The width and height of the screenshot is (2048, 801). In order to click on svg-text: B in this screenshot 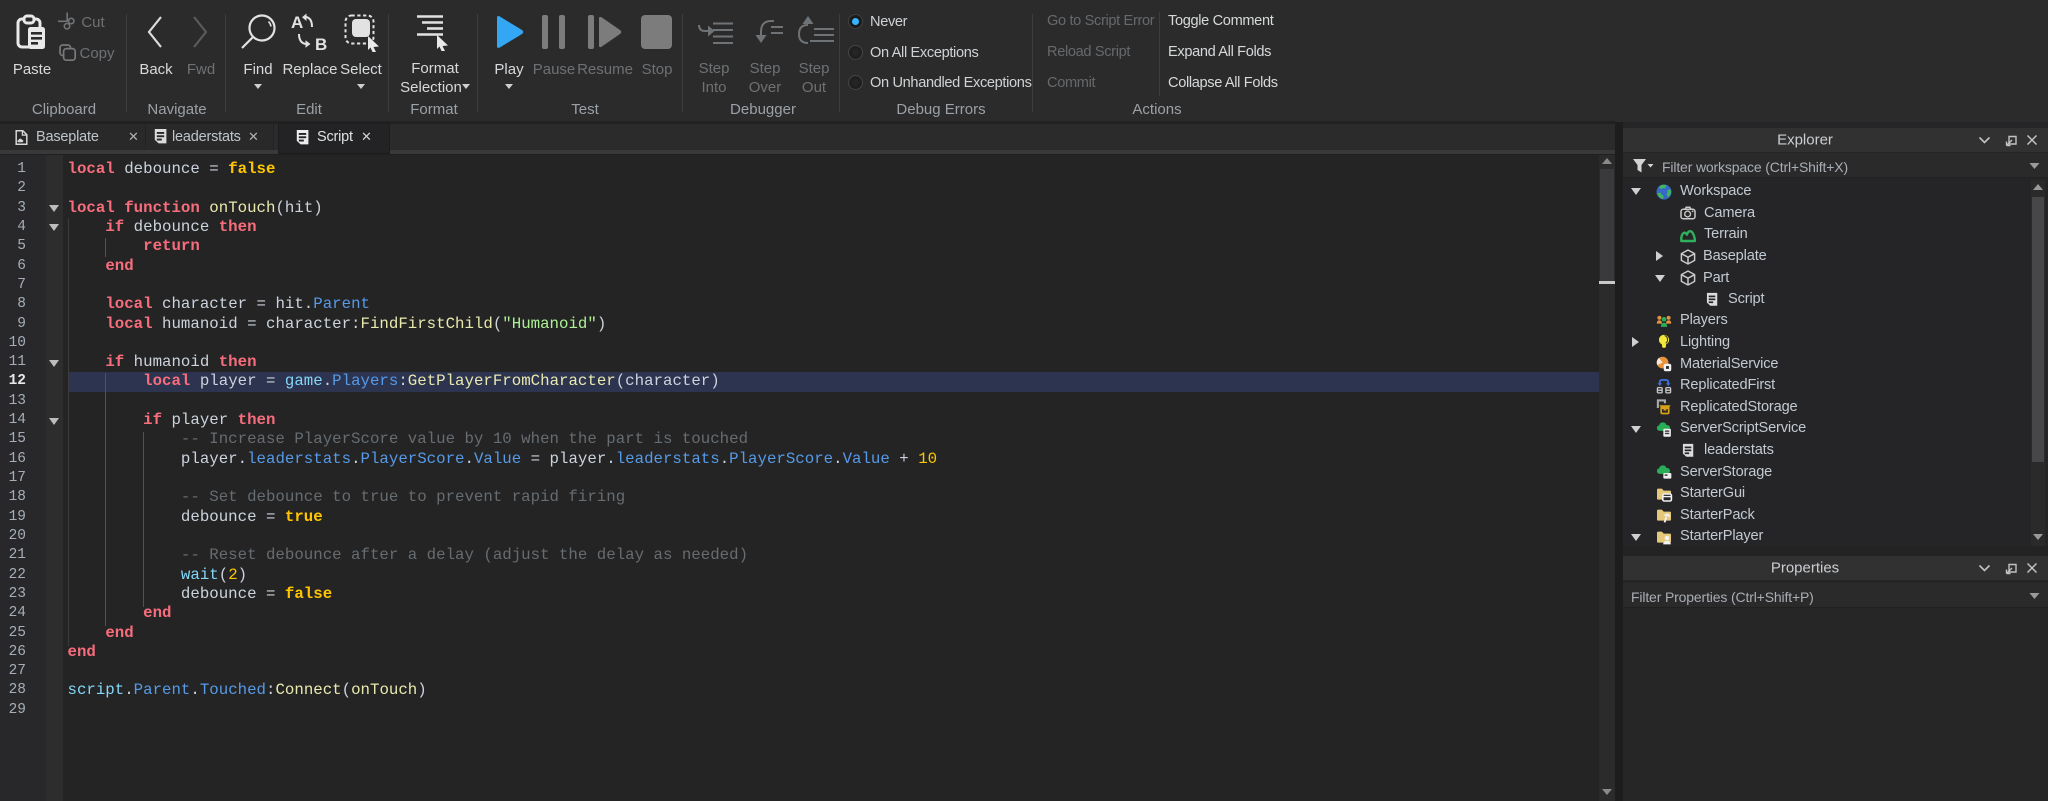, I will do `click(321, 44)`.